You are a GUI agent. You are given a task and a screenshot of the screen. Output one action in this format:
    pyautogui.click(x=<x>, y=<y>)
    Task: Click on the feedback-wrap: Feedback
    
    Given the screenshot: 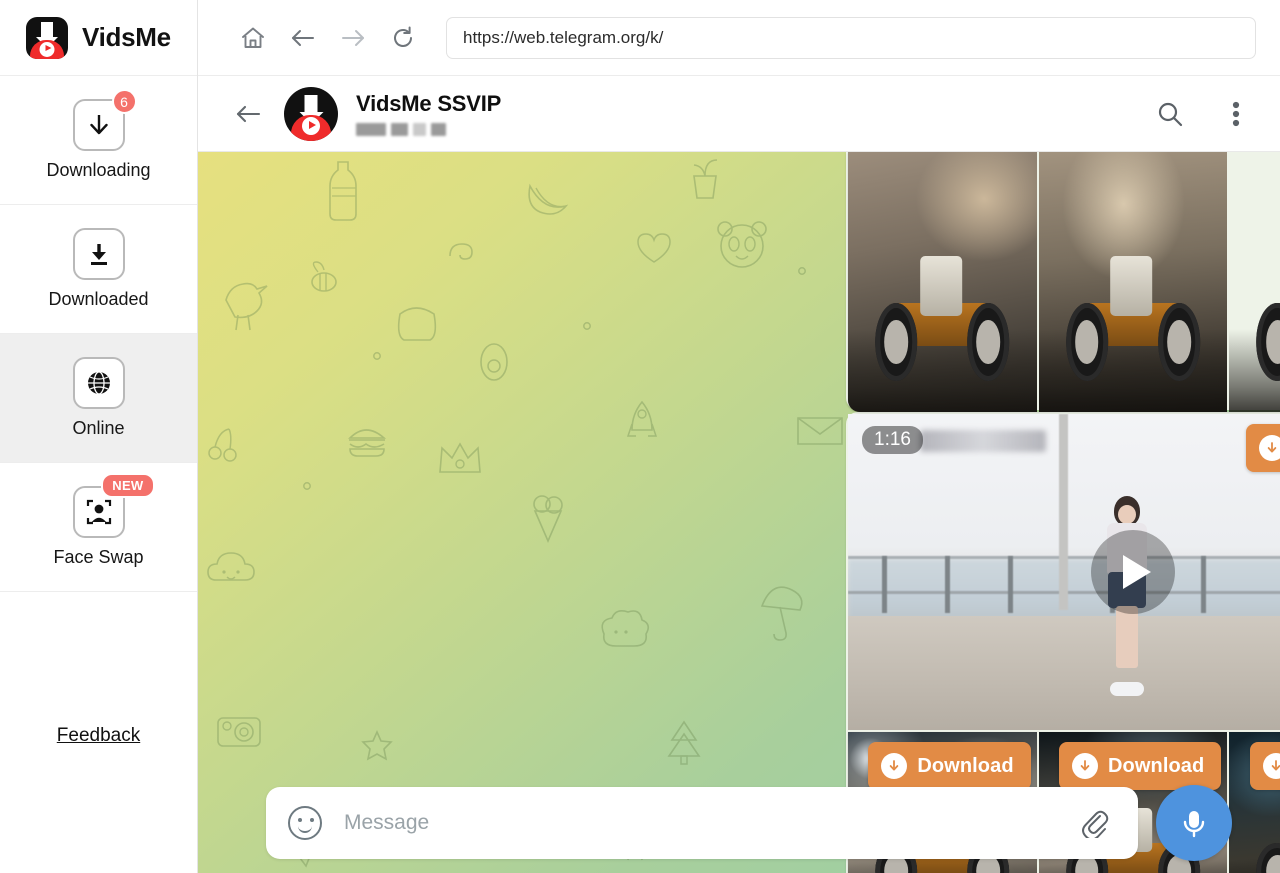 What is the action you would take?
    pyautogui.click(x=98, y=799)
    